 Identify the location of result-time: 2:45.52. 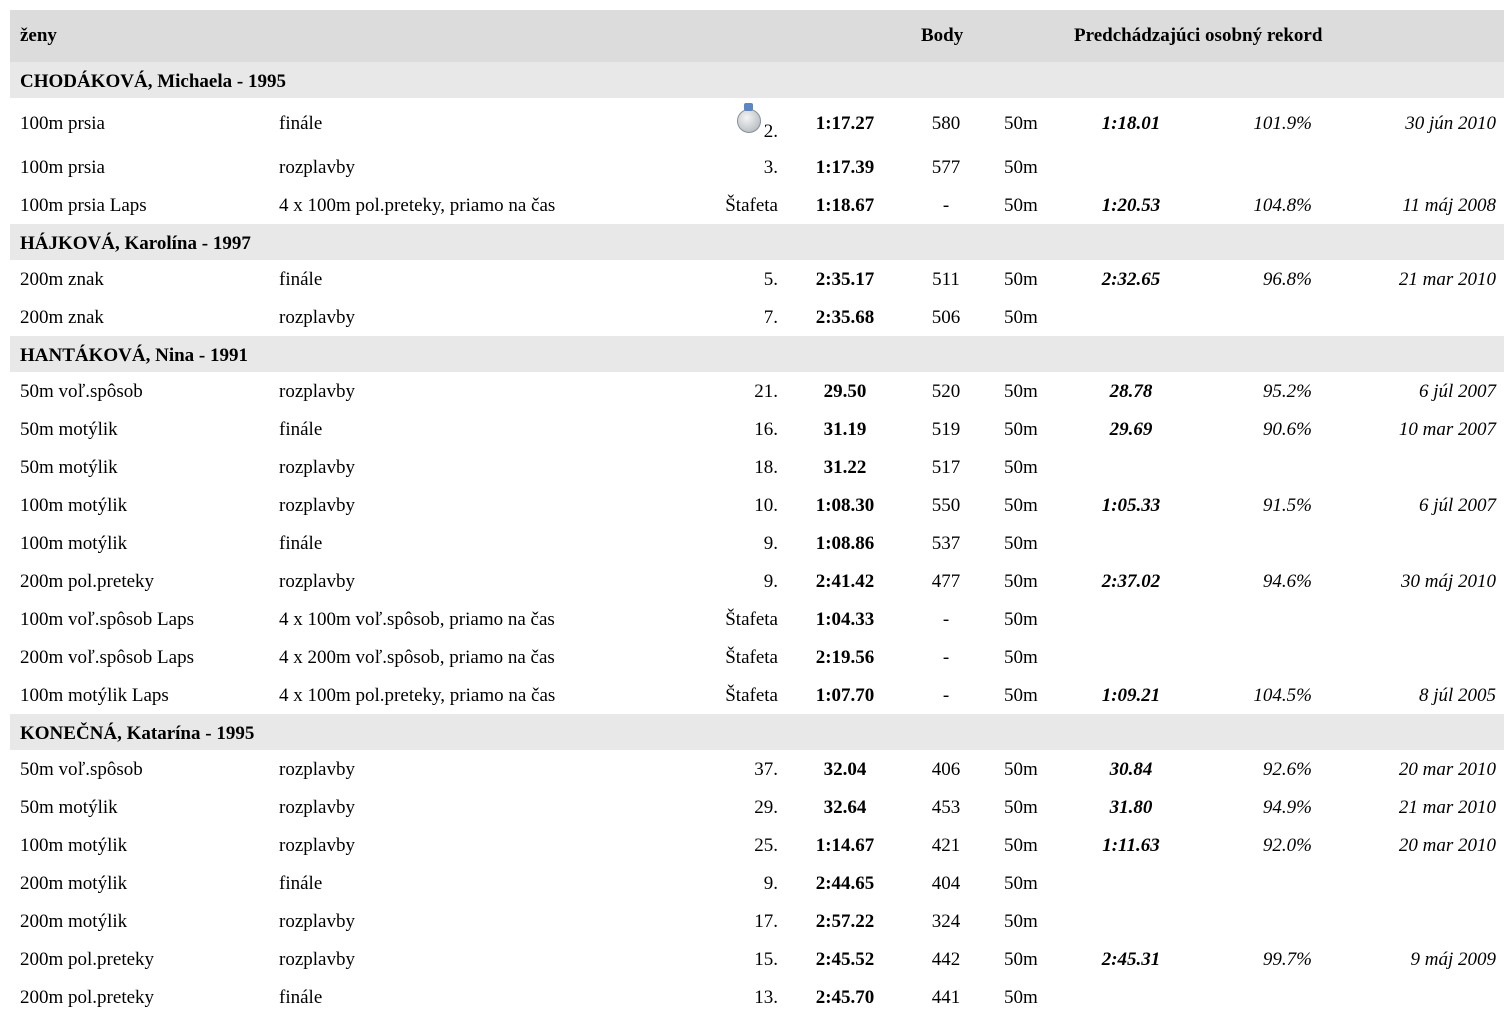
(845, 959).